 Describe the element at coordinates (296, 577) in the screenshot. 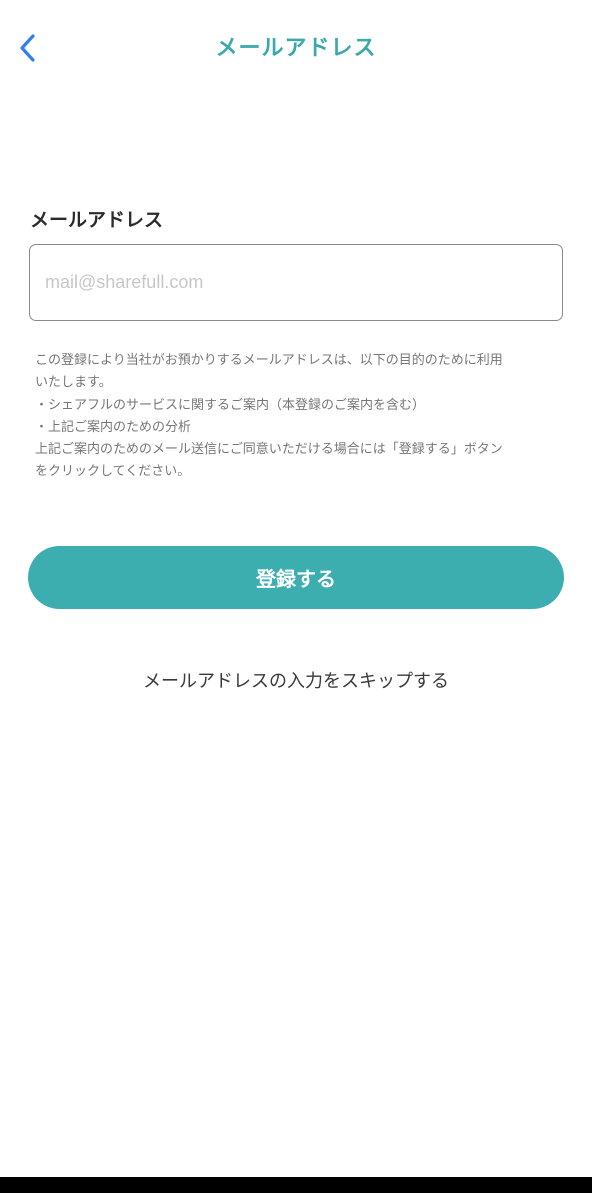

I see `register-button: 登録する` at that location.